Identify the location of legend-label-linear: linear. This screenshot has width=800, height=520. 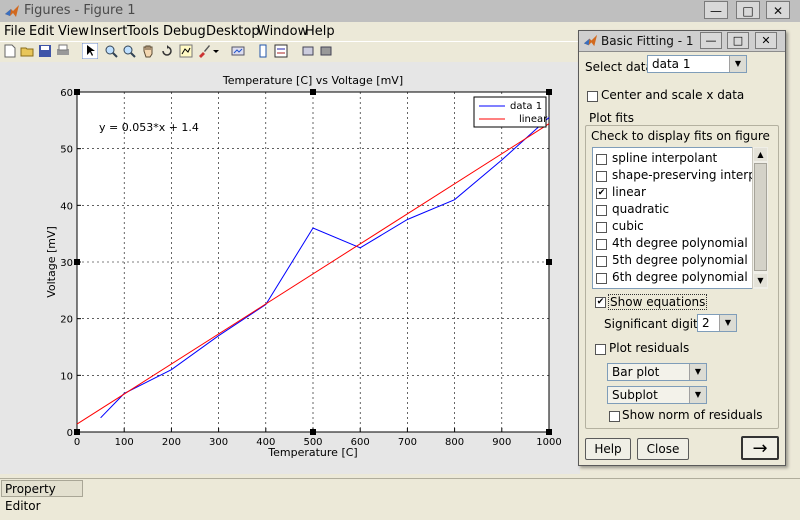
(533, 119).